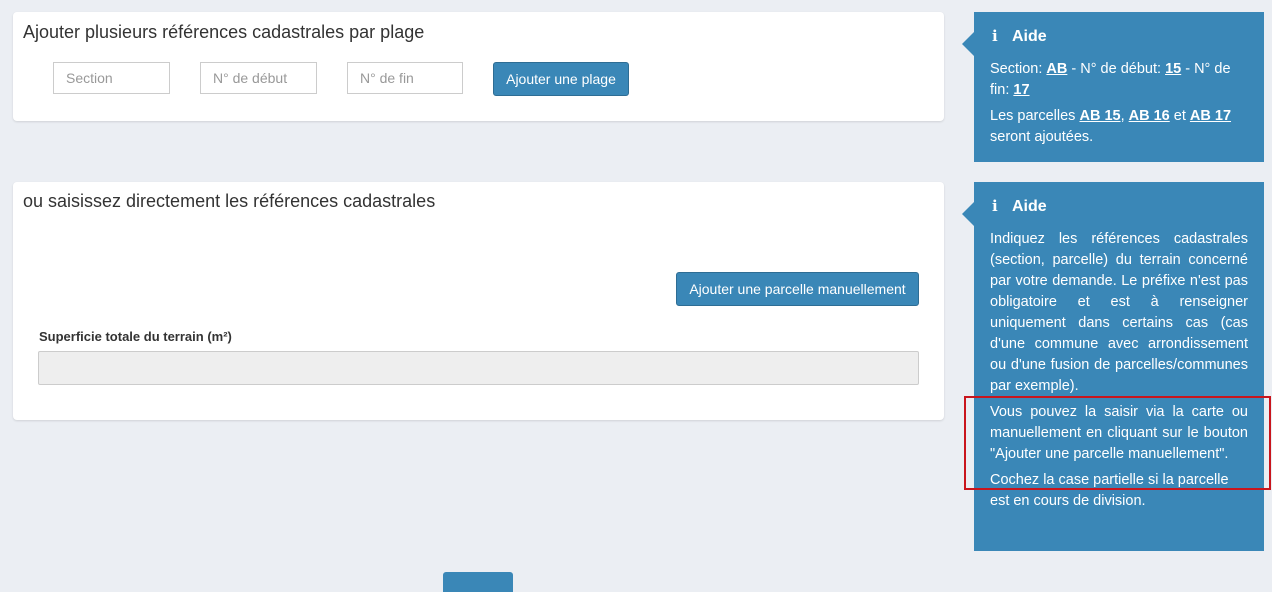 The image size is (1272, 592). Describe the element at coordinates (405, 78) in the screenshot. I see `end-number-input` at that location.